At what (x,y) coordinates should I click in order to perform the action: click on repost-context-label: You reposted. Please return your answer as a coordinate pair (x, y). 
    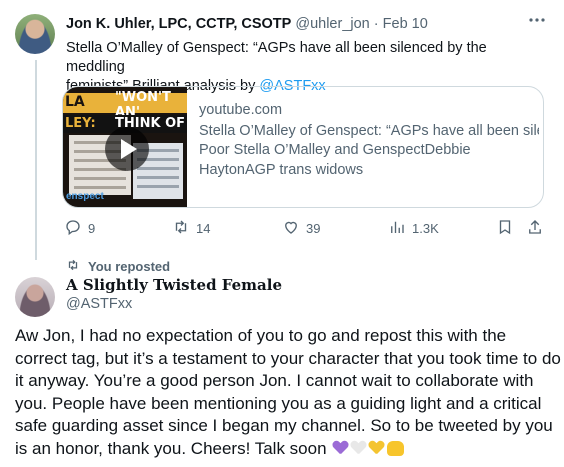
    Looking at the image, I should click on (129, 266).